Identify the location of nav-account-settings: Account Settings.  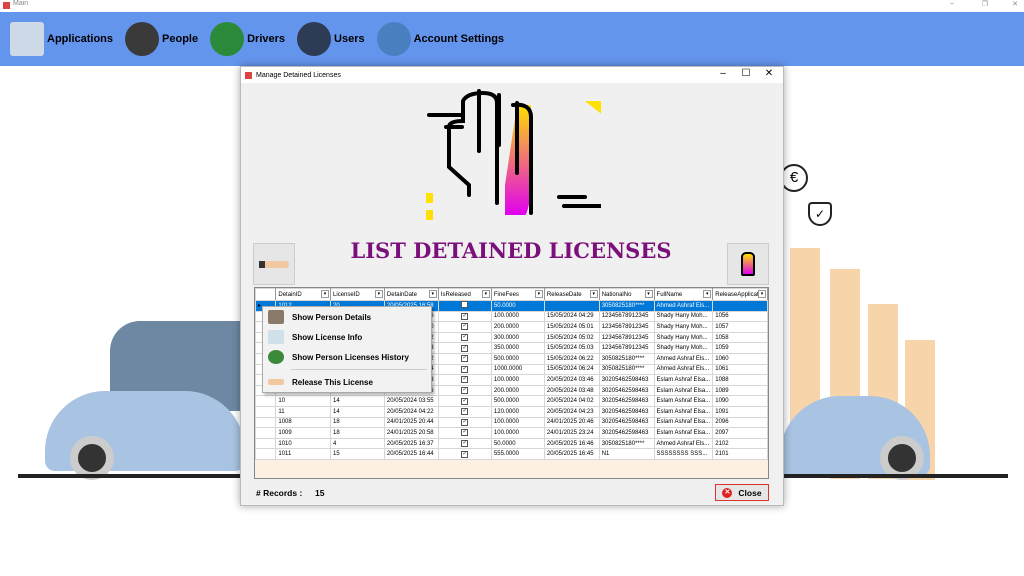
(440, 39).